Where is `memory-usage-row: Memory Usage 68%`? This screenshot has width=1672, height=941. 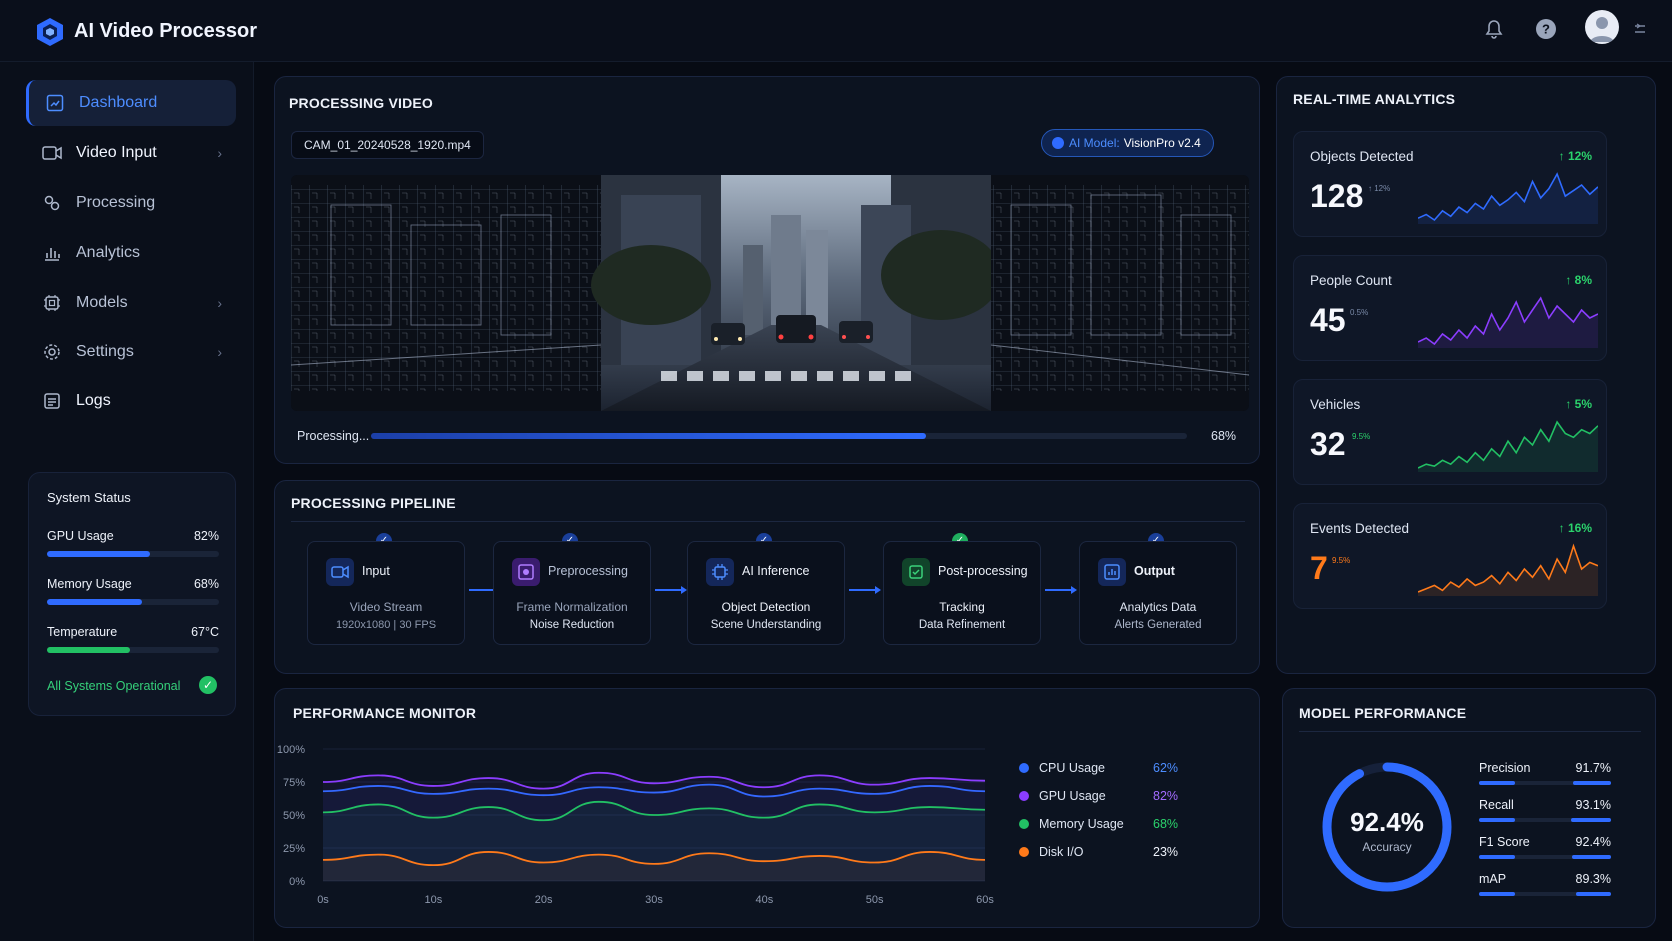 memory-usage-row: Memory Usage 68% is located at coordinates (133, 584).